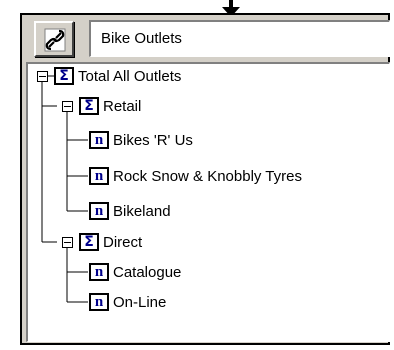 The height and width of the screenshot is (350, 394). What do you see at coordinates (239, 38) in the screenshot?
I see `selected-name-field: Bike Outlets` at bounding box center [239, 38].